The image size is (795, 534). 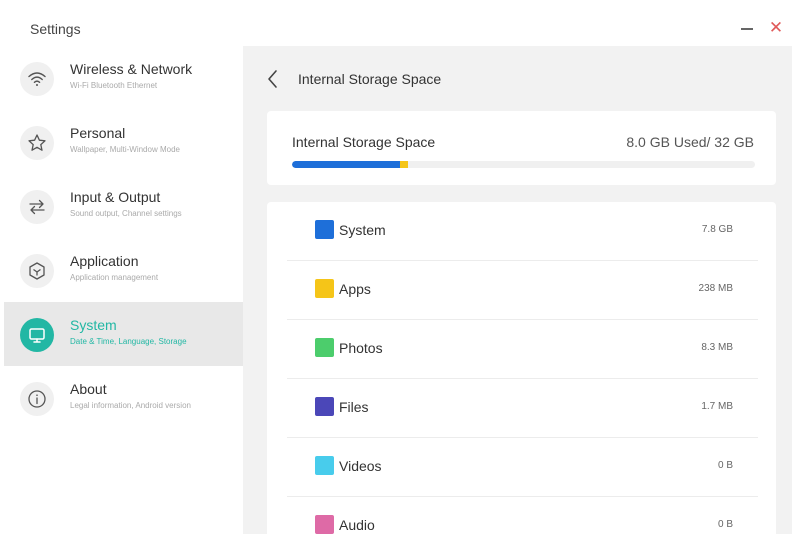 What do you see at coordinates (364, 142) in the screenshot?
I see `storage-label: Internal Storage Space` at bounding box center [364, 142].